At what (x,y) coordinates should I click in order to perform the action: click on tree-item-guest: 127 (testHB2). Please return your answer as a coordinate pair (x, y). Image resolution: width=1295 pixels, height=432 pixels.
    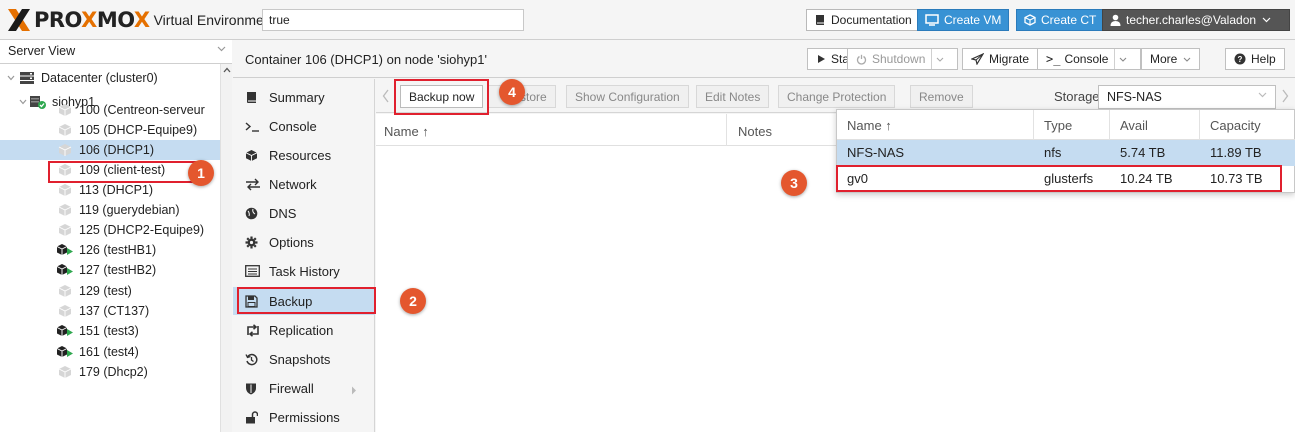
    Looking at the image, I should click on (110, 270).